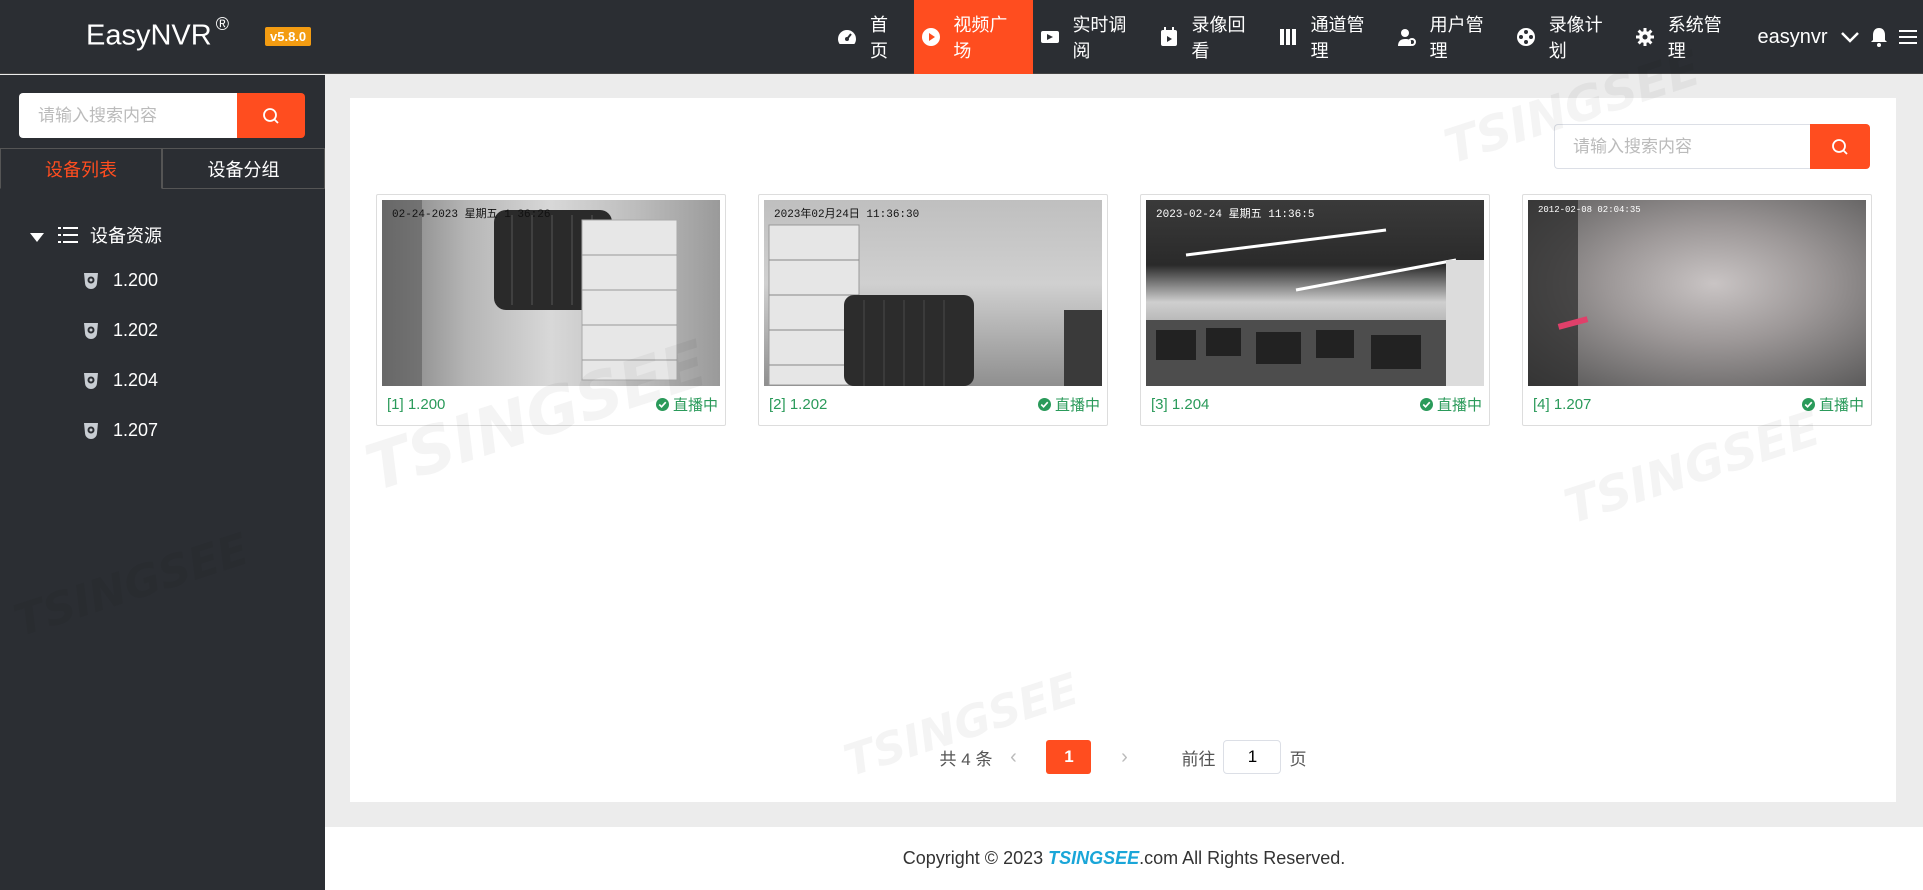 This screenshot has height=890, width=1923. I want to click on tree-item-device: 1.207, so click(162, 430).